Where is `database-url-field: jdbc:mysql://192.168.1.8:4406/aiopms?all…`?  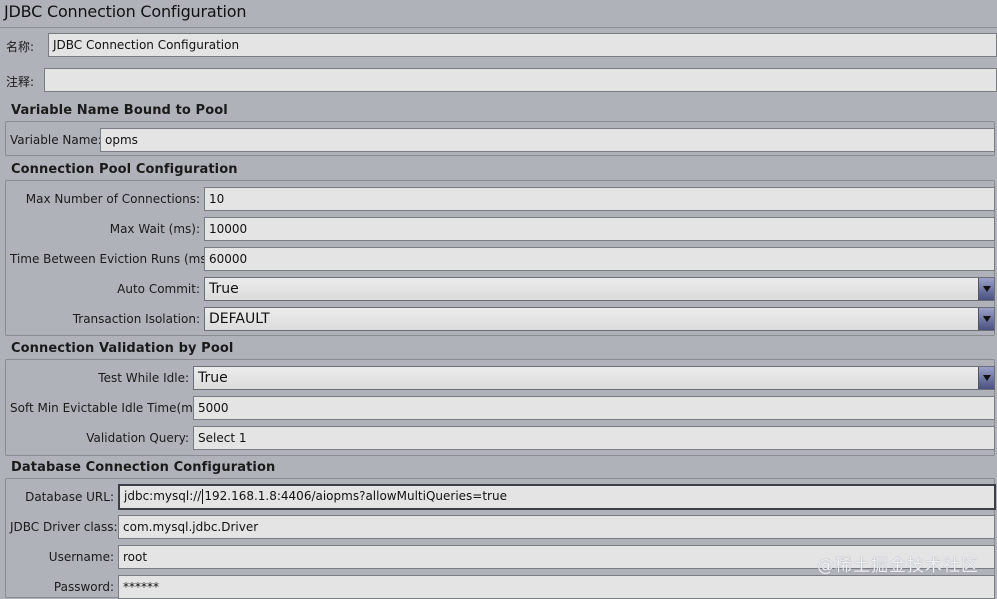
database-url-field: jdbc:mysql://192.168.1.8:4406/aiopms?all… is located at coordinates (557, 497).